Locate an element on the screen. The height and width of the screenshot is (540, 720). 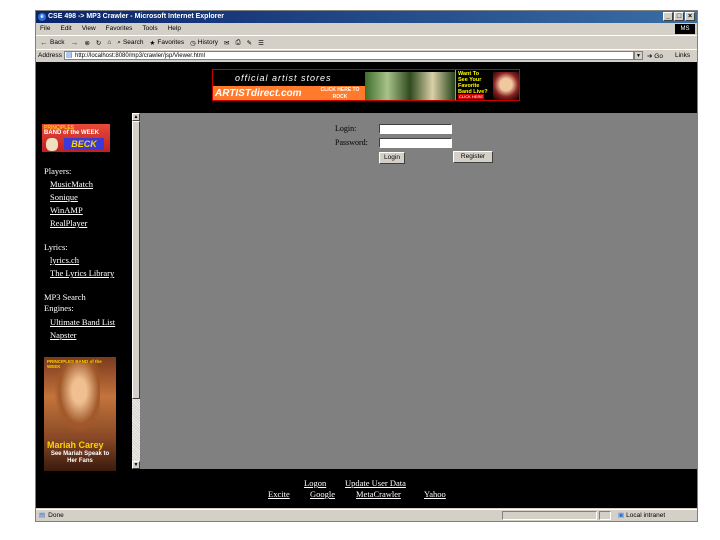
register-button: Register is located at coordinates (473, 157).